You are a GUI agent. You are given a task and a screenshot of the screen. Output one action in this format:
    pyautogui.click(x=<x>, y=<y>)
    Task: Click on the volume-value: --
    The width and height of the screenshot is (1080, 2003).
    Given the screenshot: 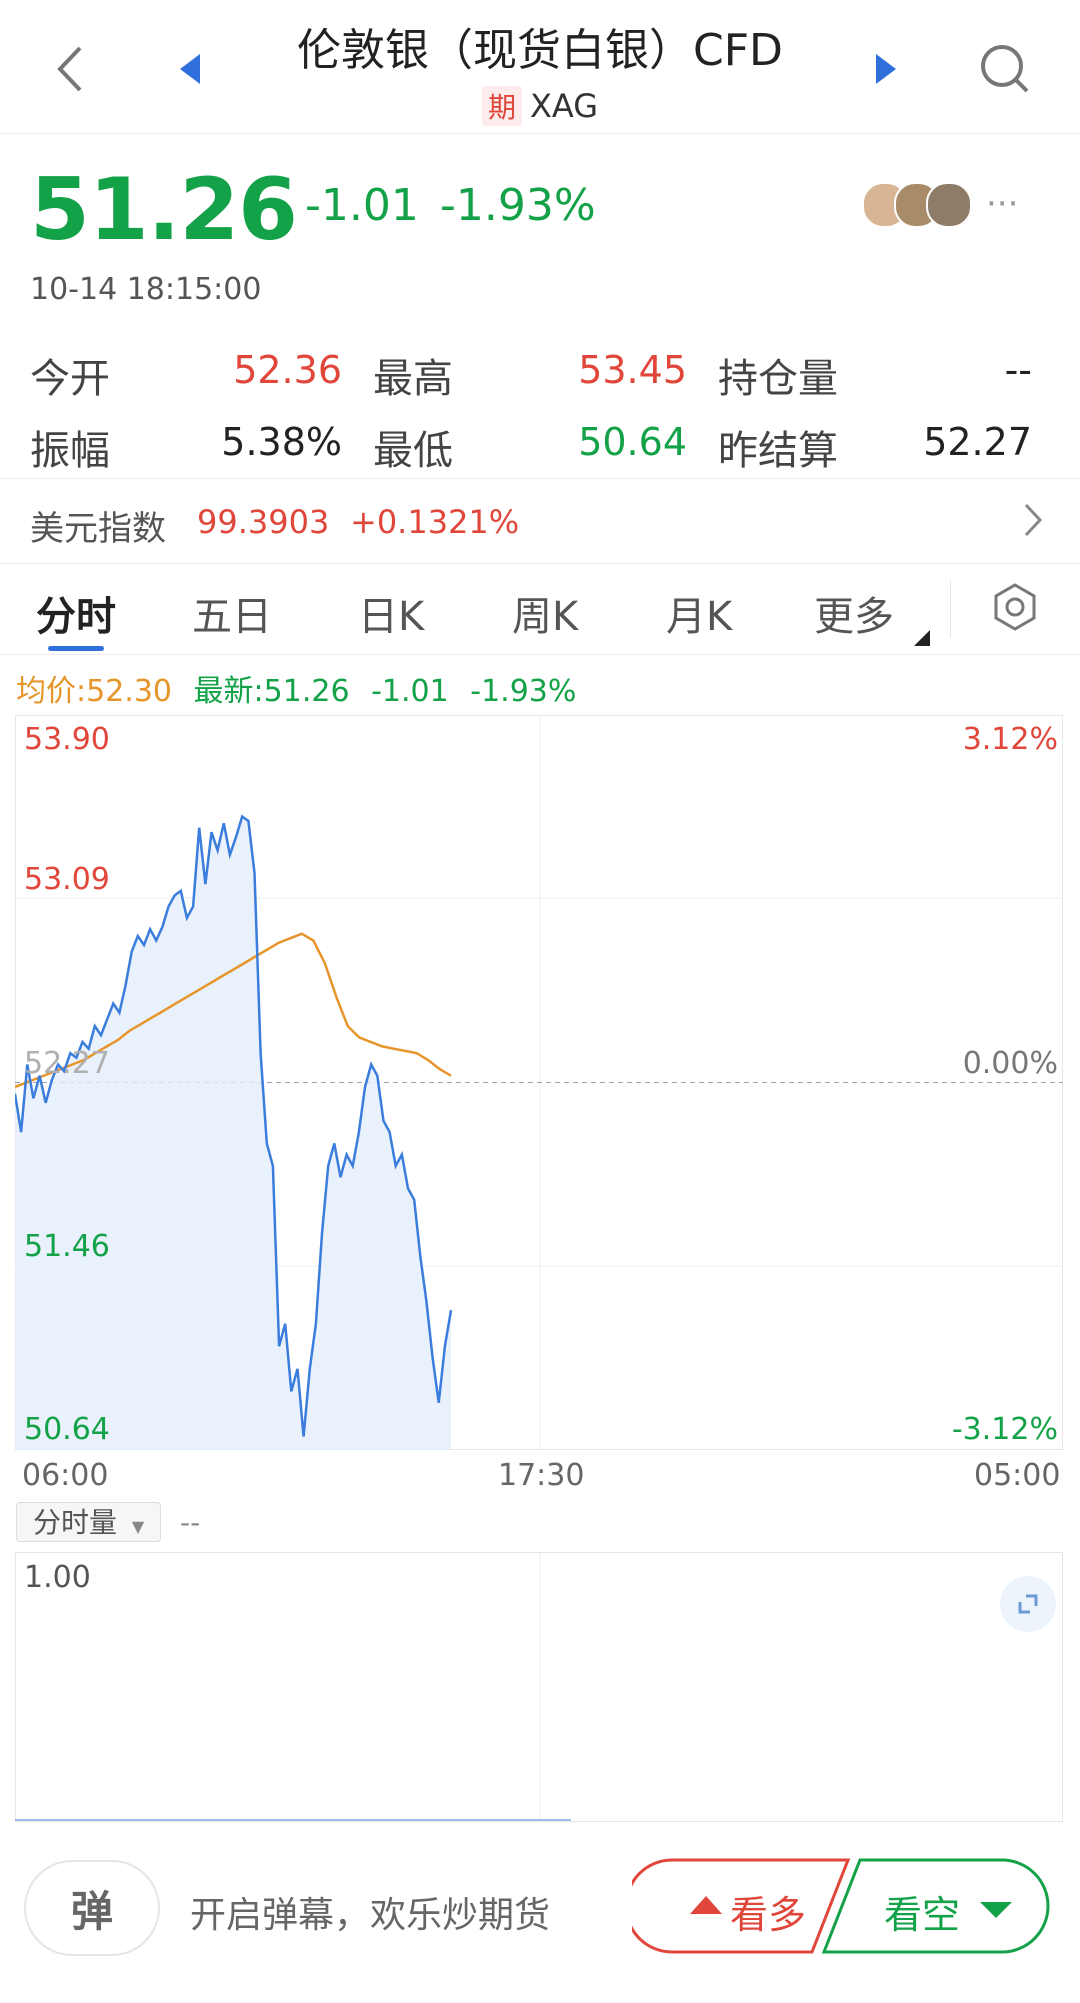 What is the action you would take?
    pyautogui.click(x=190, y=1522)
    